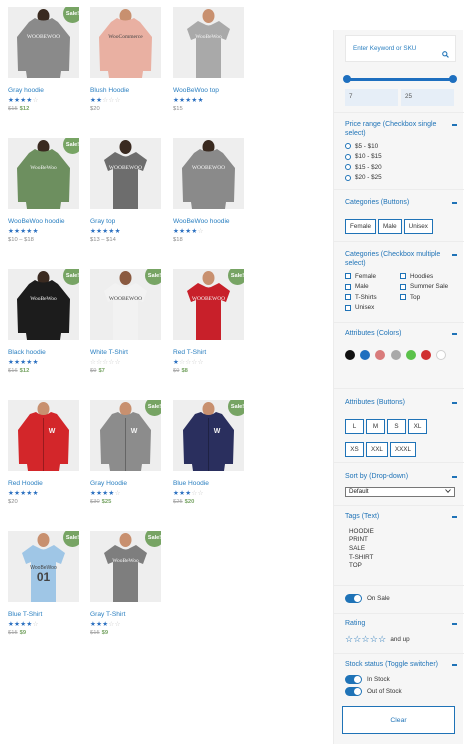 Image resolution: width=474 pixels, height=744 pixels. Describe the element at coordinates (401, 146) in the screenshot. I see `price-option: $5 - $10` at that location.